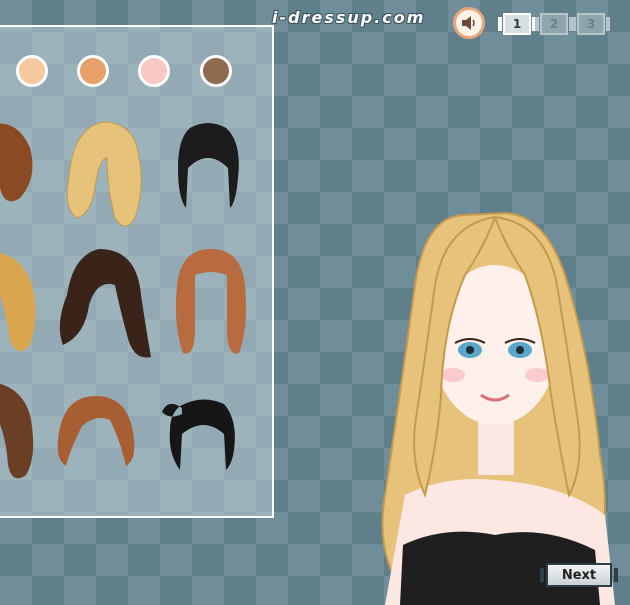 This screenshot has width=630, height=605. What do you see at coordinates (93, 71) in the screenshot?
I see `skin-swatch-tan` at bounding box center [93, 71].